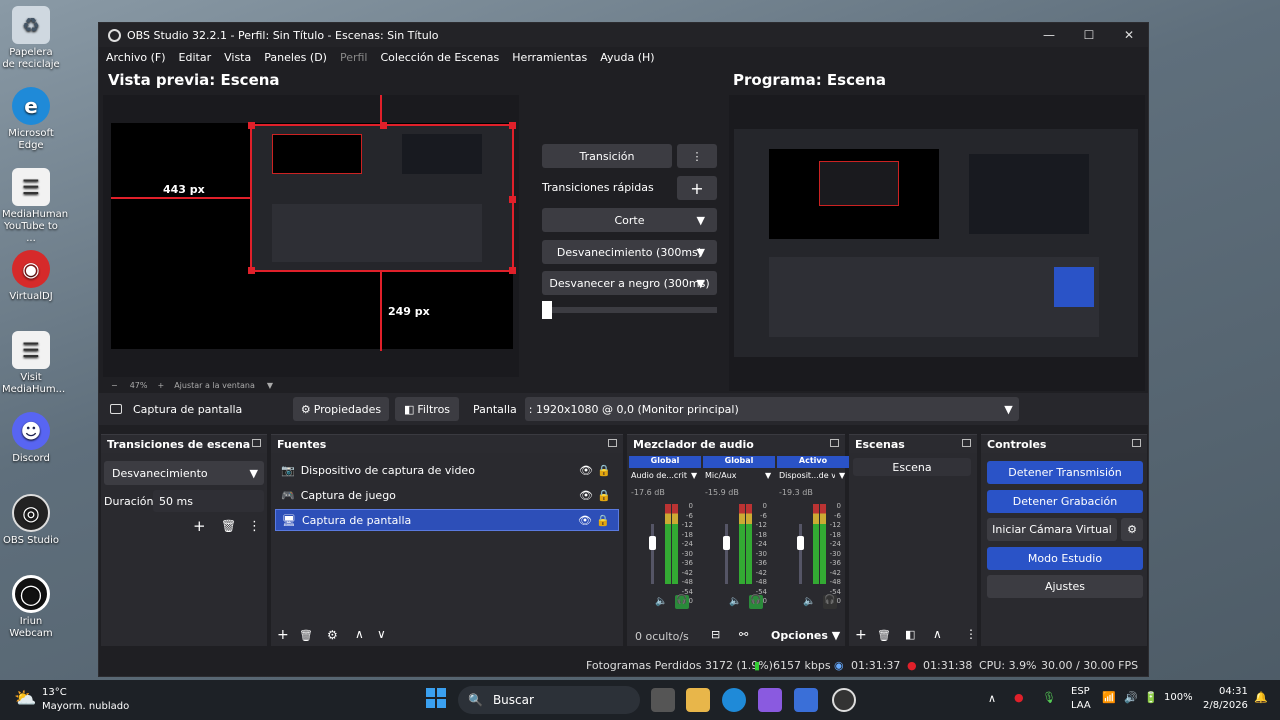  Describe the element at coordinates (354, 57) in the screenshot. I see `menu-perfil: Perfil` at that location.